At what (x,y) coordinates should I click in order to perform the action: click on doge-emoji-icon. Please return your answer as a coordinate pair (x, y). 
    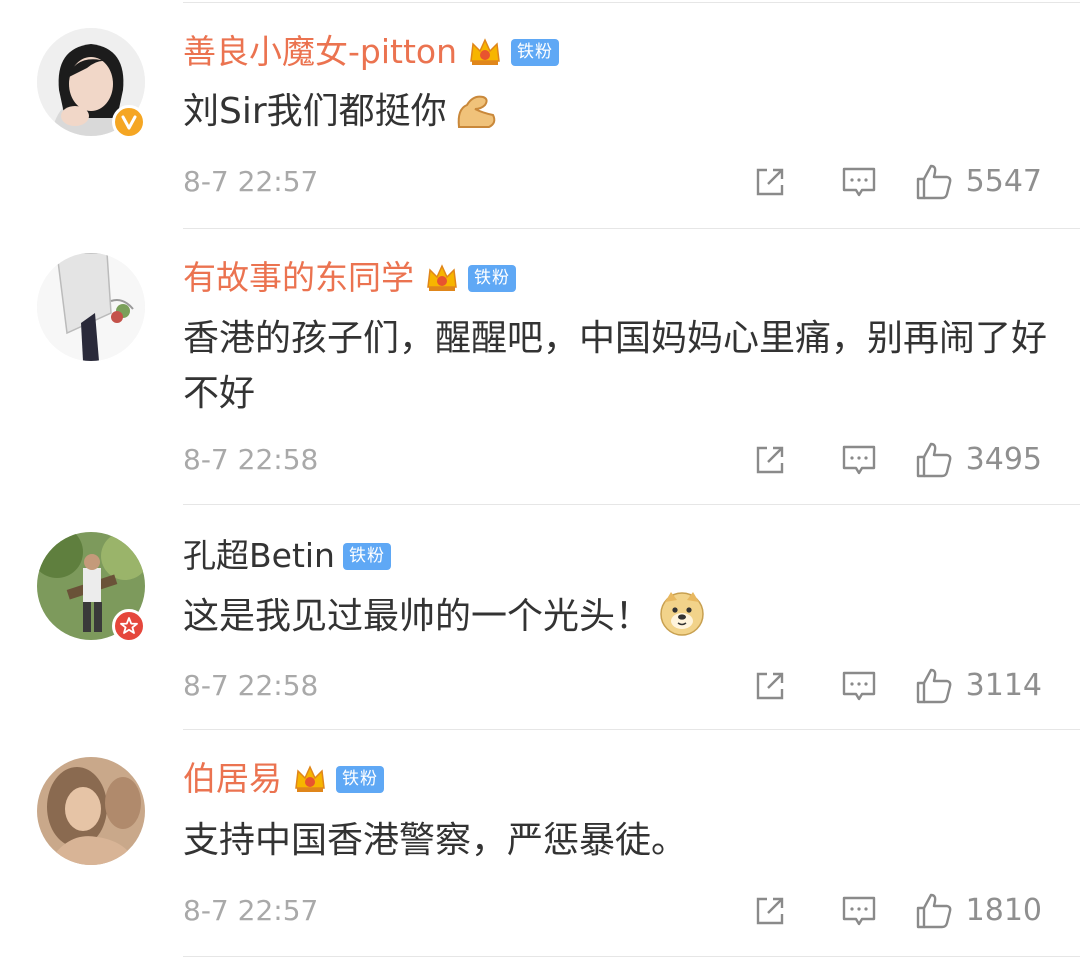
    Looking at the image, I should click on (682, 614).